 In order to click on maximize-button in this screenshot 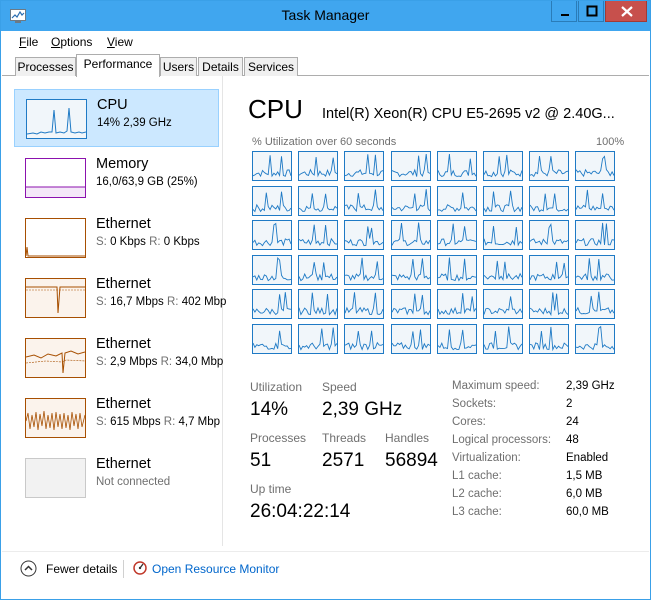, I will do `click(591, 11)`.